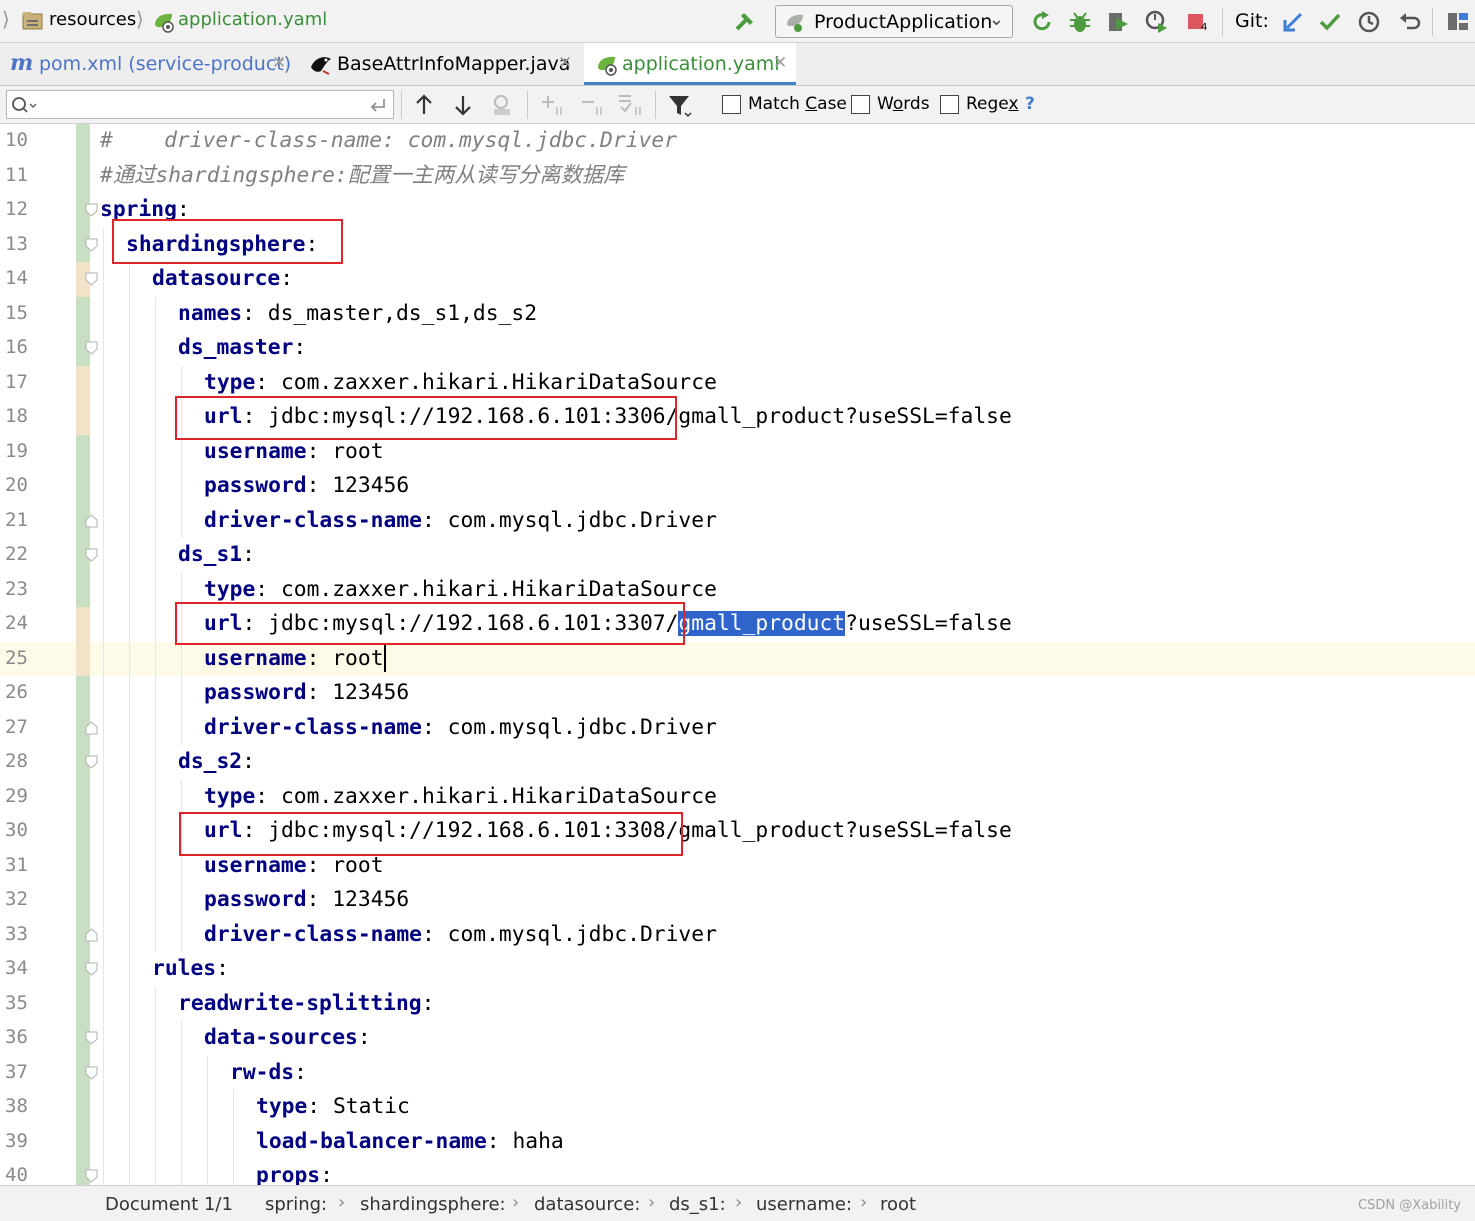 Image resolution: width=1475 pixels, height=1221 pixels. Describe the element at coordinates (252, 19) in the screenshot. I see `breadcrumb-application-yaml: application.yaml` at that location.